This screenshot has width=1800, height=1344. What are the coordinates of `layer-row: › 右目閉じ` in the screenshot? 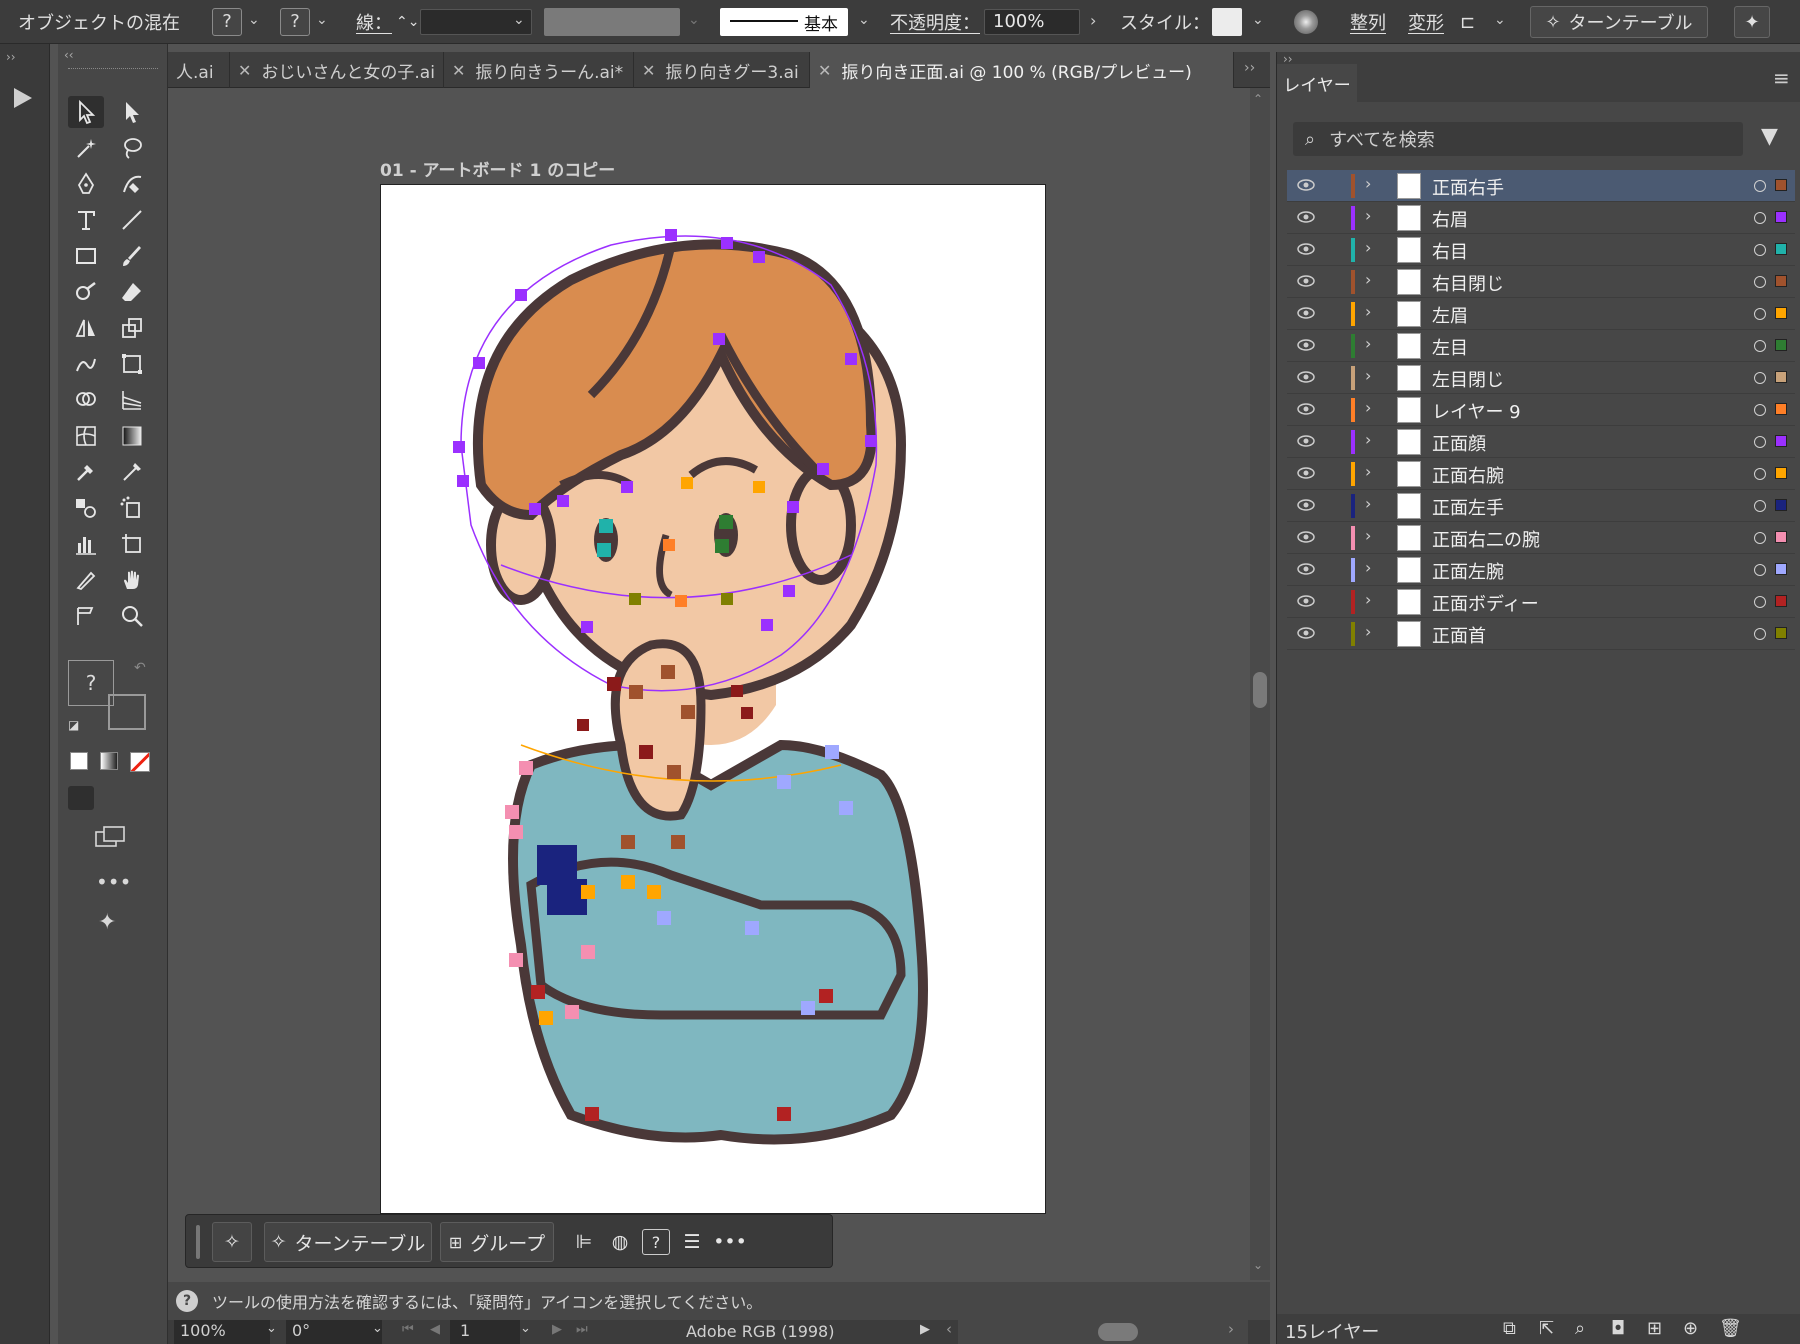 It's located at (1541, 282).